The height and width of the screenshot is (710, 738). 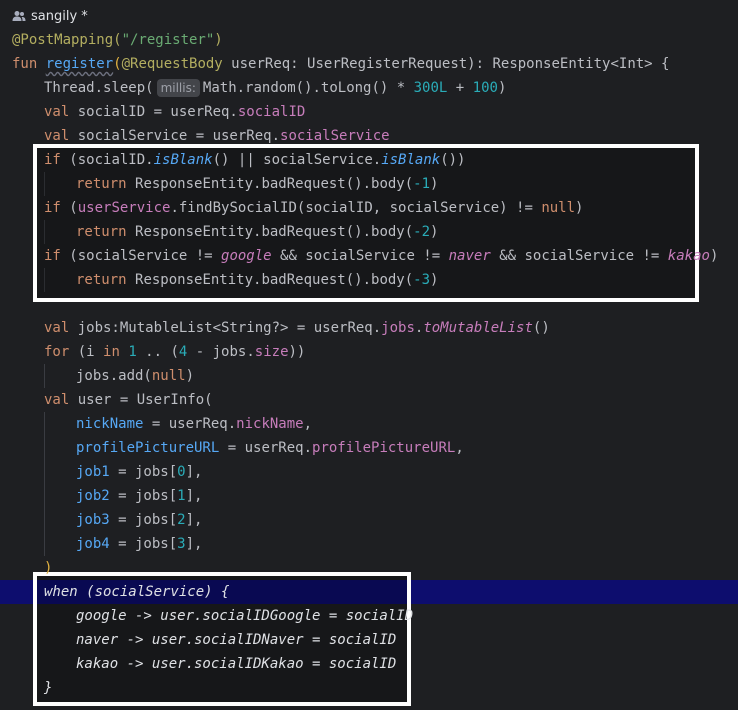 I want to click on code-line-1: @PostMapping("/register"), so click(x=369, y=40).